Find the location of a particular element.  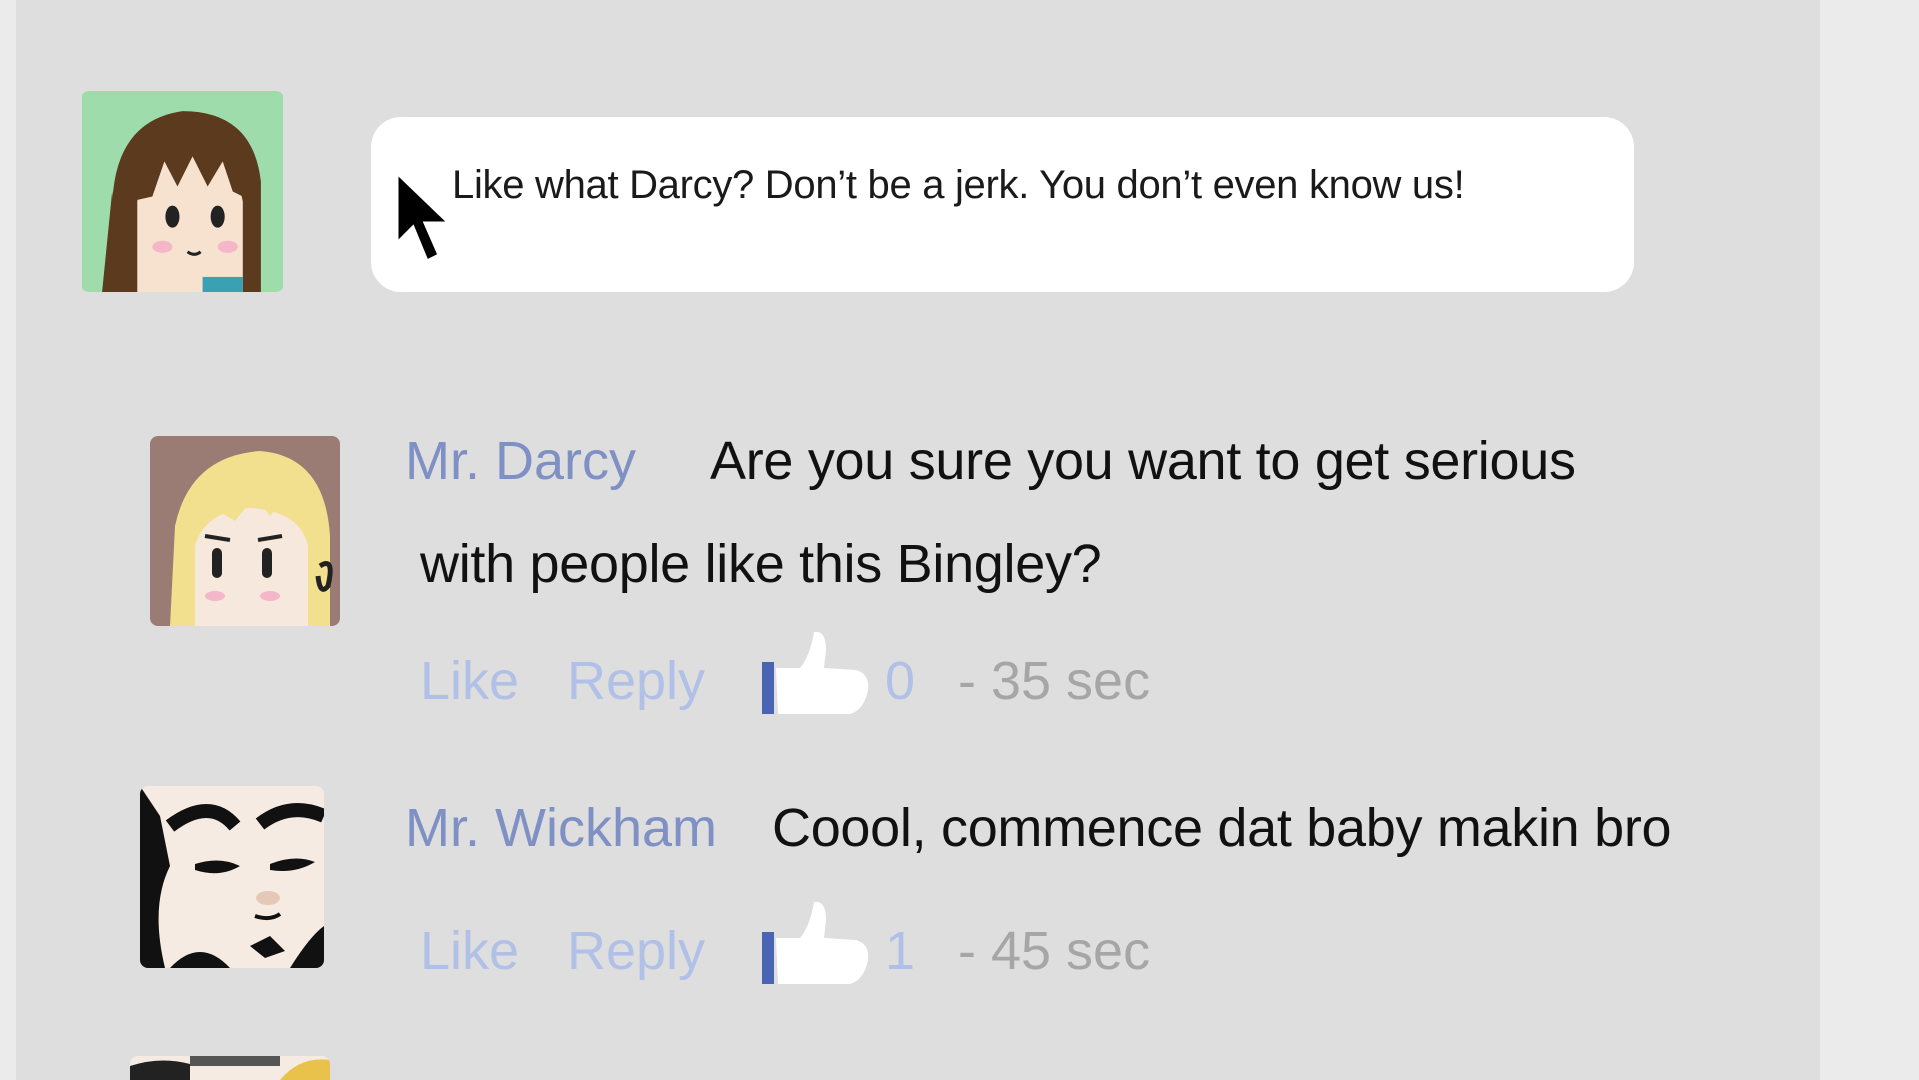

like-count: 0 is located at coordinates (900, 681).